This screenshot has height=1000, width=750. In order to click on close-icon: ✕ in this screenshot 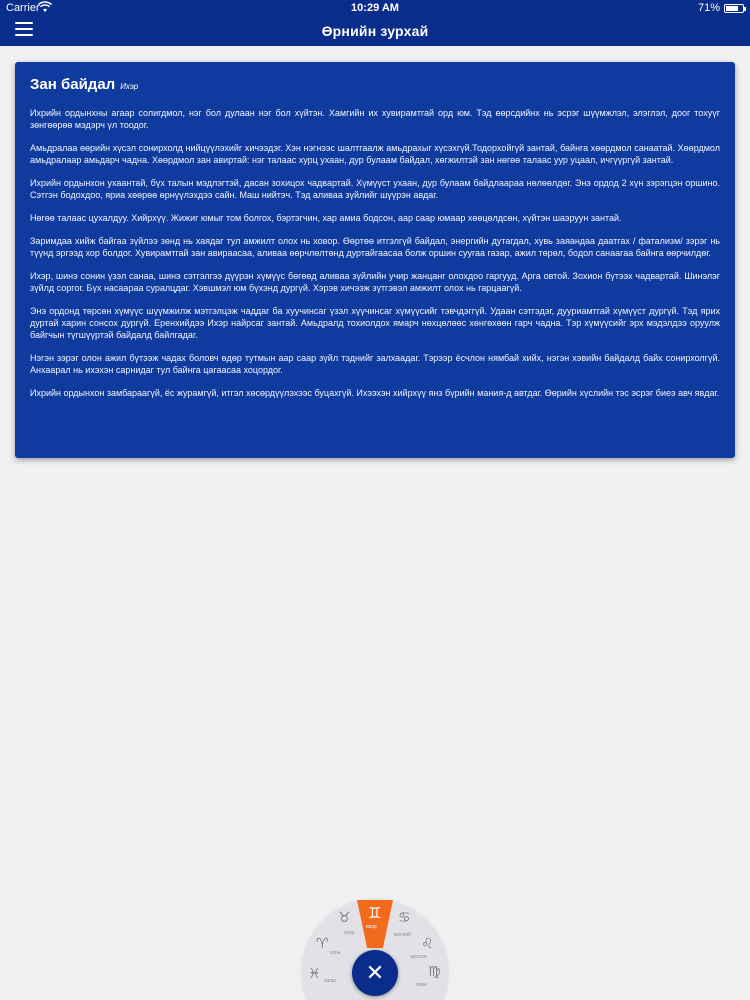, I will do `click(375, 972)`.